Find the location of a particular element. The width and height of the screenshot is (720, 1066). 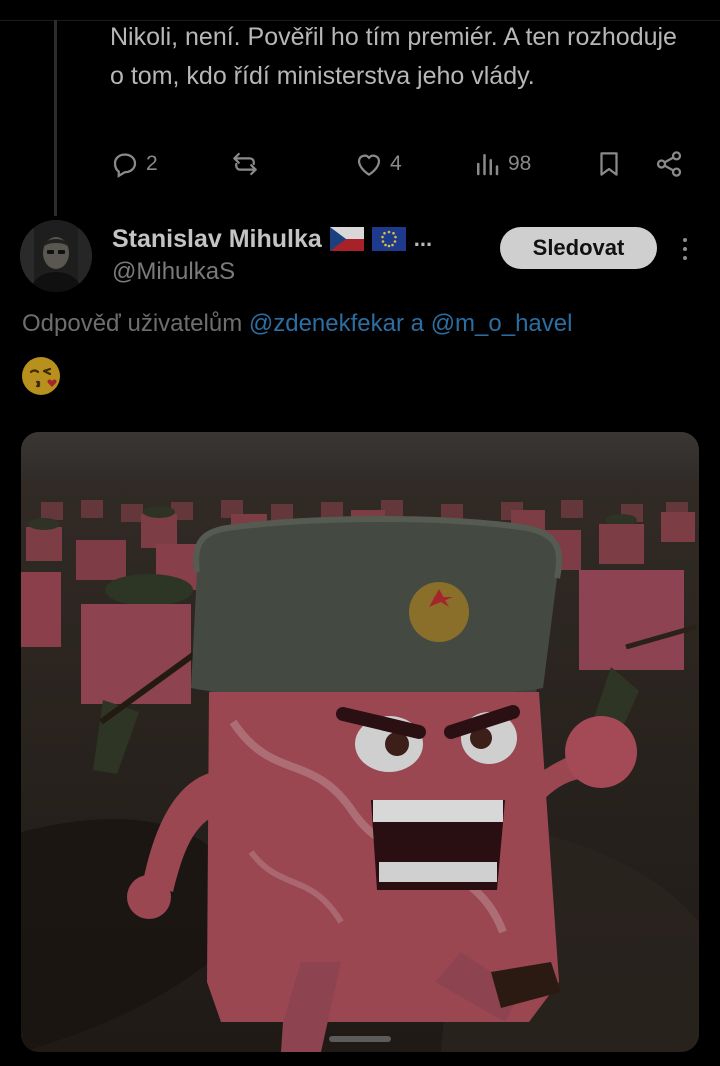

reply-prefix: Odpověď uživatelům is located at coordinates (132, 323).